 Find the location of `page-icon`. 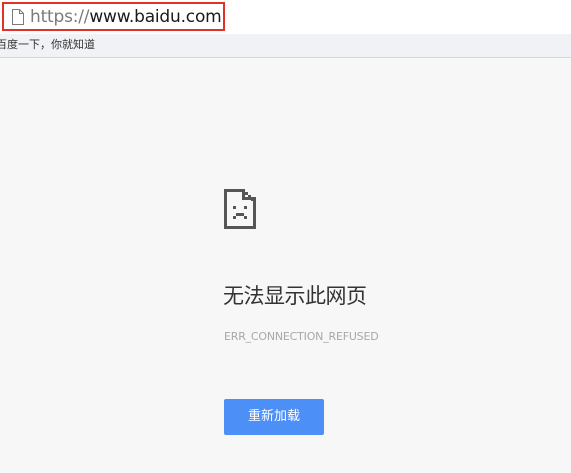

page-icon is located at coordinates (18, 16).